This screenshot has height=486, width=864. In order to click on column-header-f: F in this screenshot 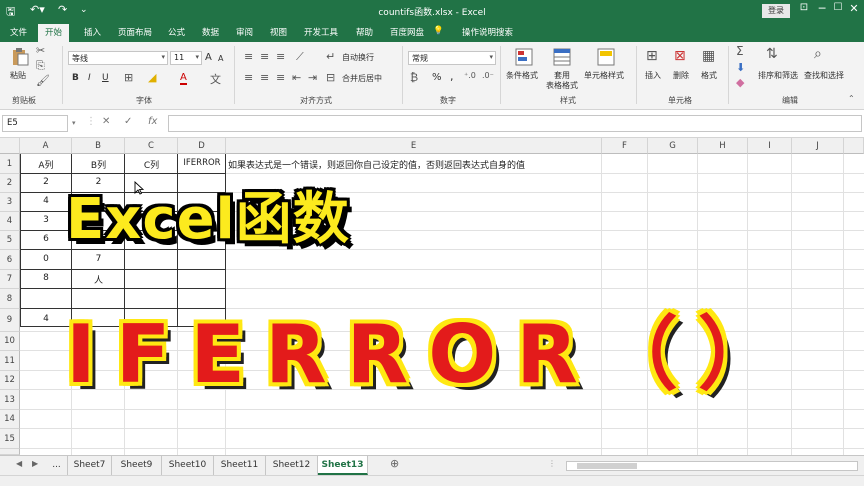, I will do `click(625, 146)`.